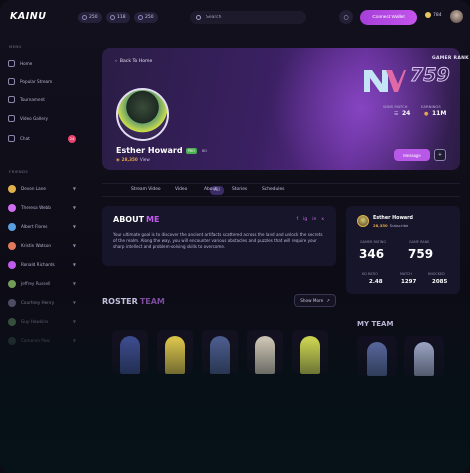  Describe the element at coordinates (428, 15) in the screenshot. I see `currency-icon` at that location.